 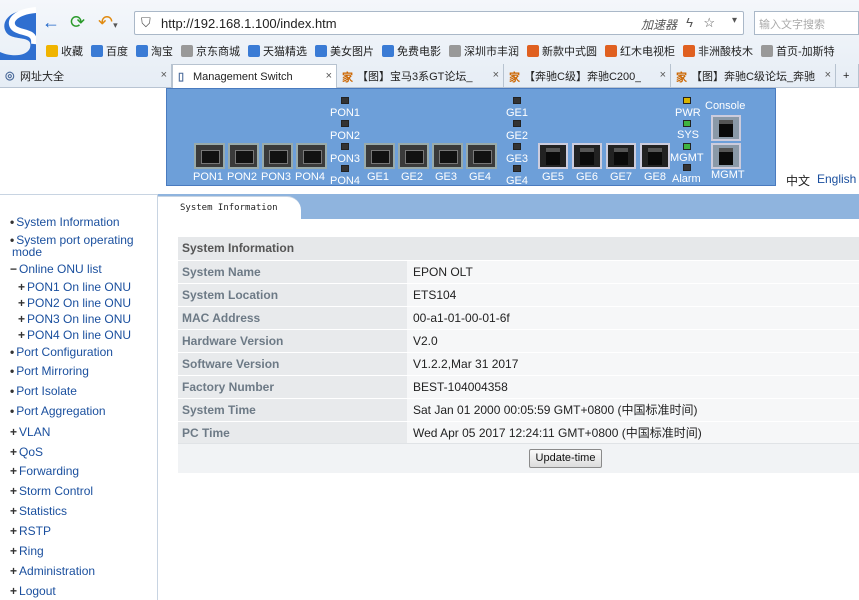 What do you see at coordinates (484, 51) in the screenshot?
I see `bookmark-item: 深圳市丰润` at bounding box center [484, 51].